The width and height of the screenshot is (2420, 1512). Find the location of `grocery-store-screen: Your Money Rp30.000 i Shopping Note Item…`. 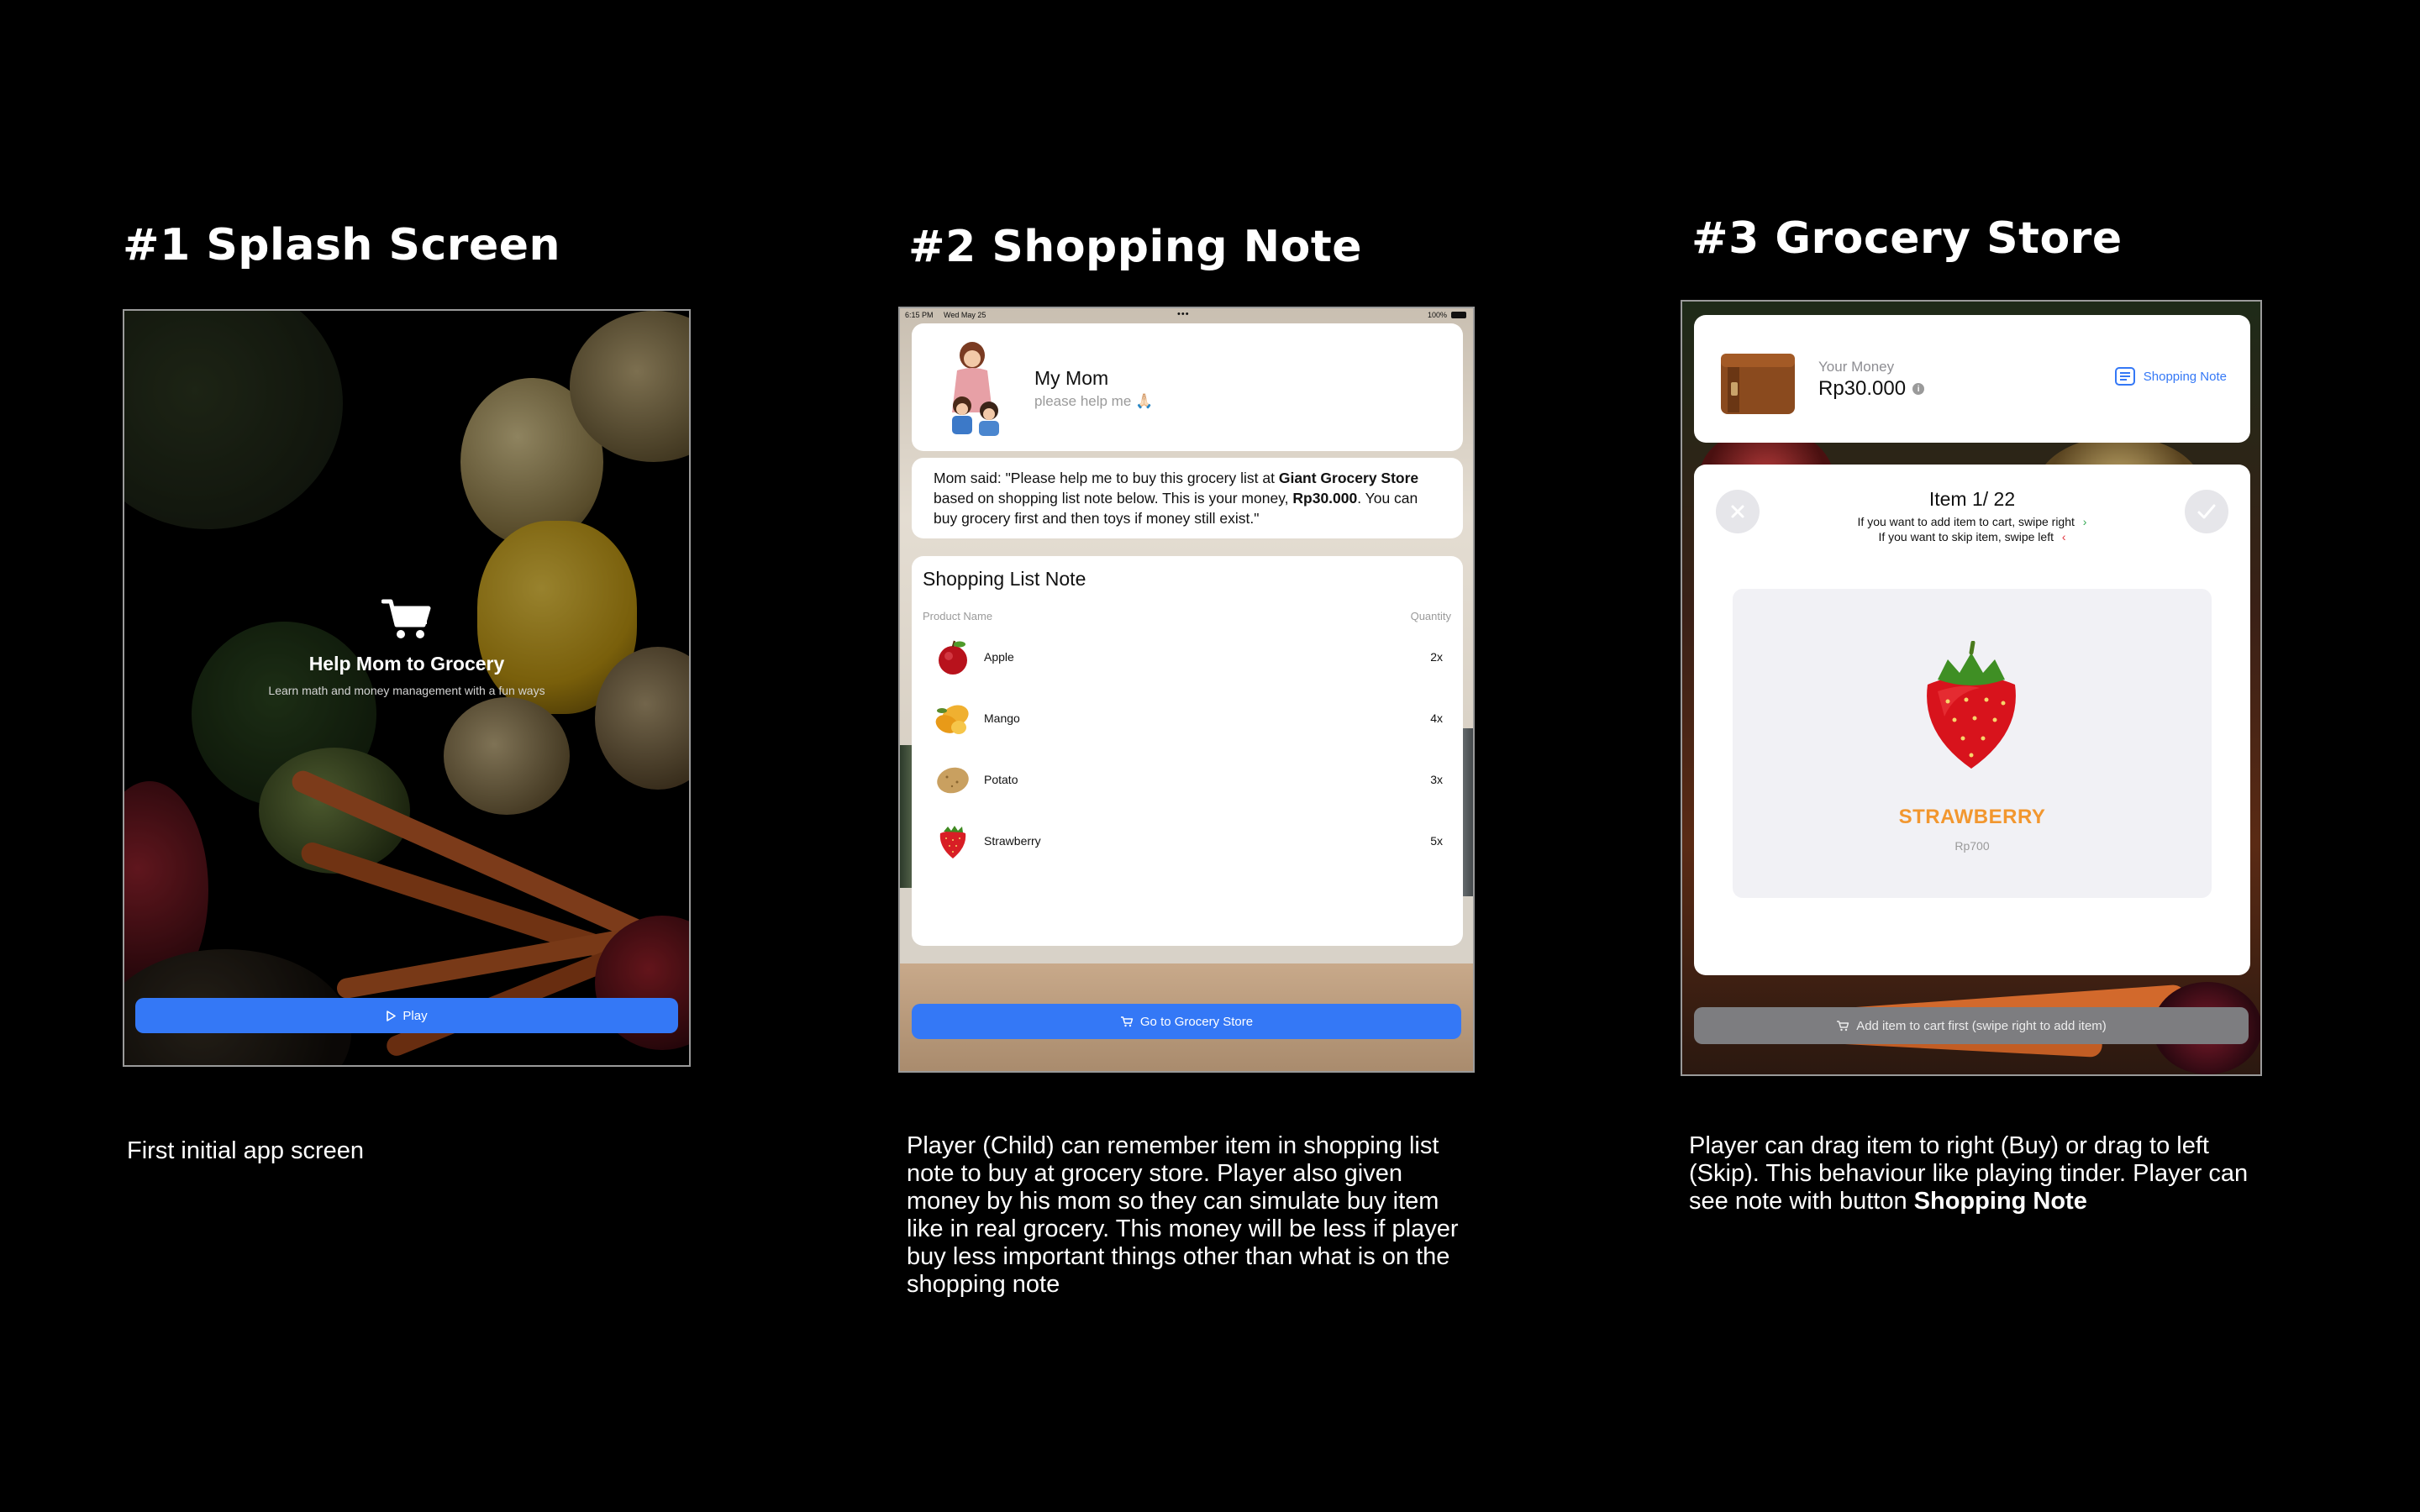

grocery-store-screen: Your Money Rp30.000 i Shopping Note Item… is located at coordinates (1972, 688).